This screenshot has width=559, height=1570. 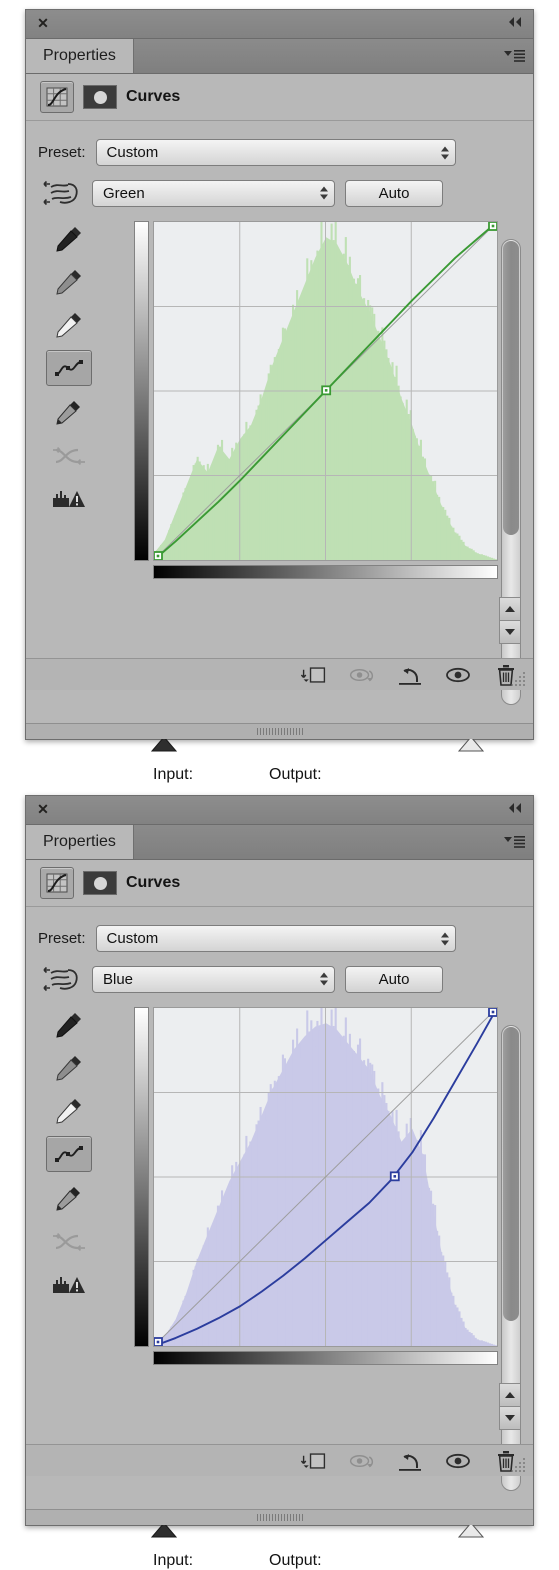 What do you see at coordinates (141, 391) in the screenshot?
I see `output-gradient-bar` at bounding box center [141, 391].